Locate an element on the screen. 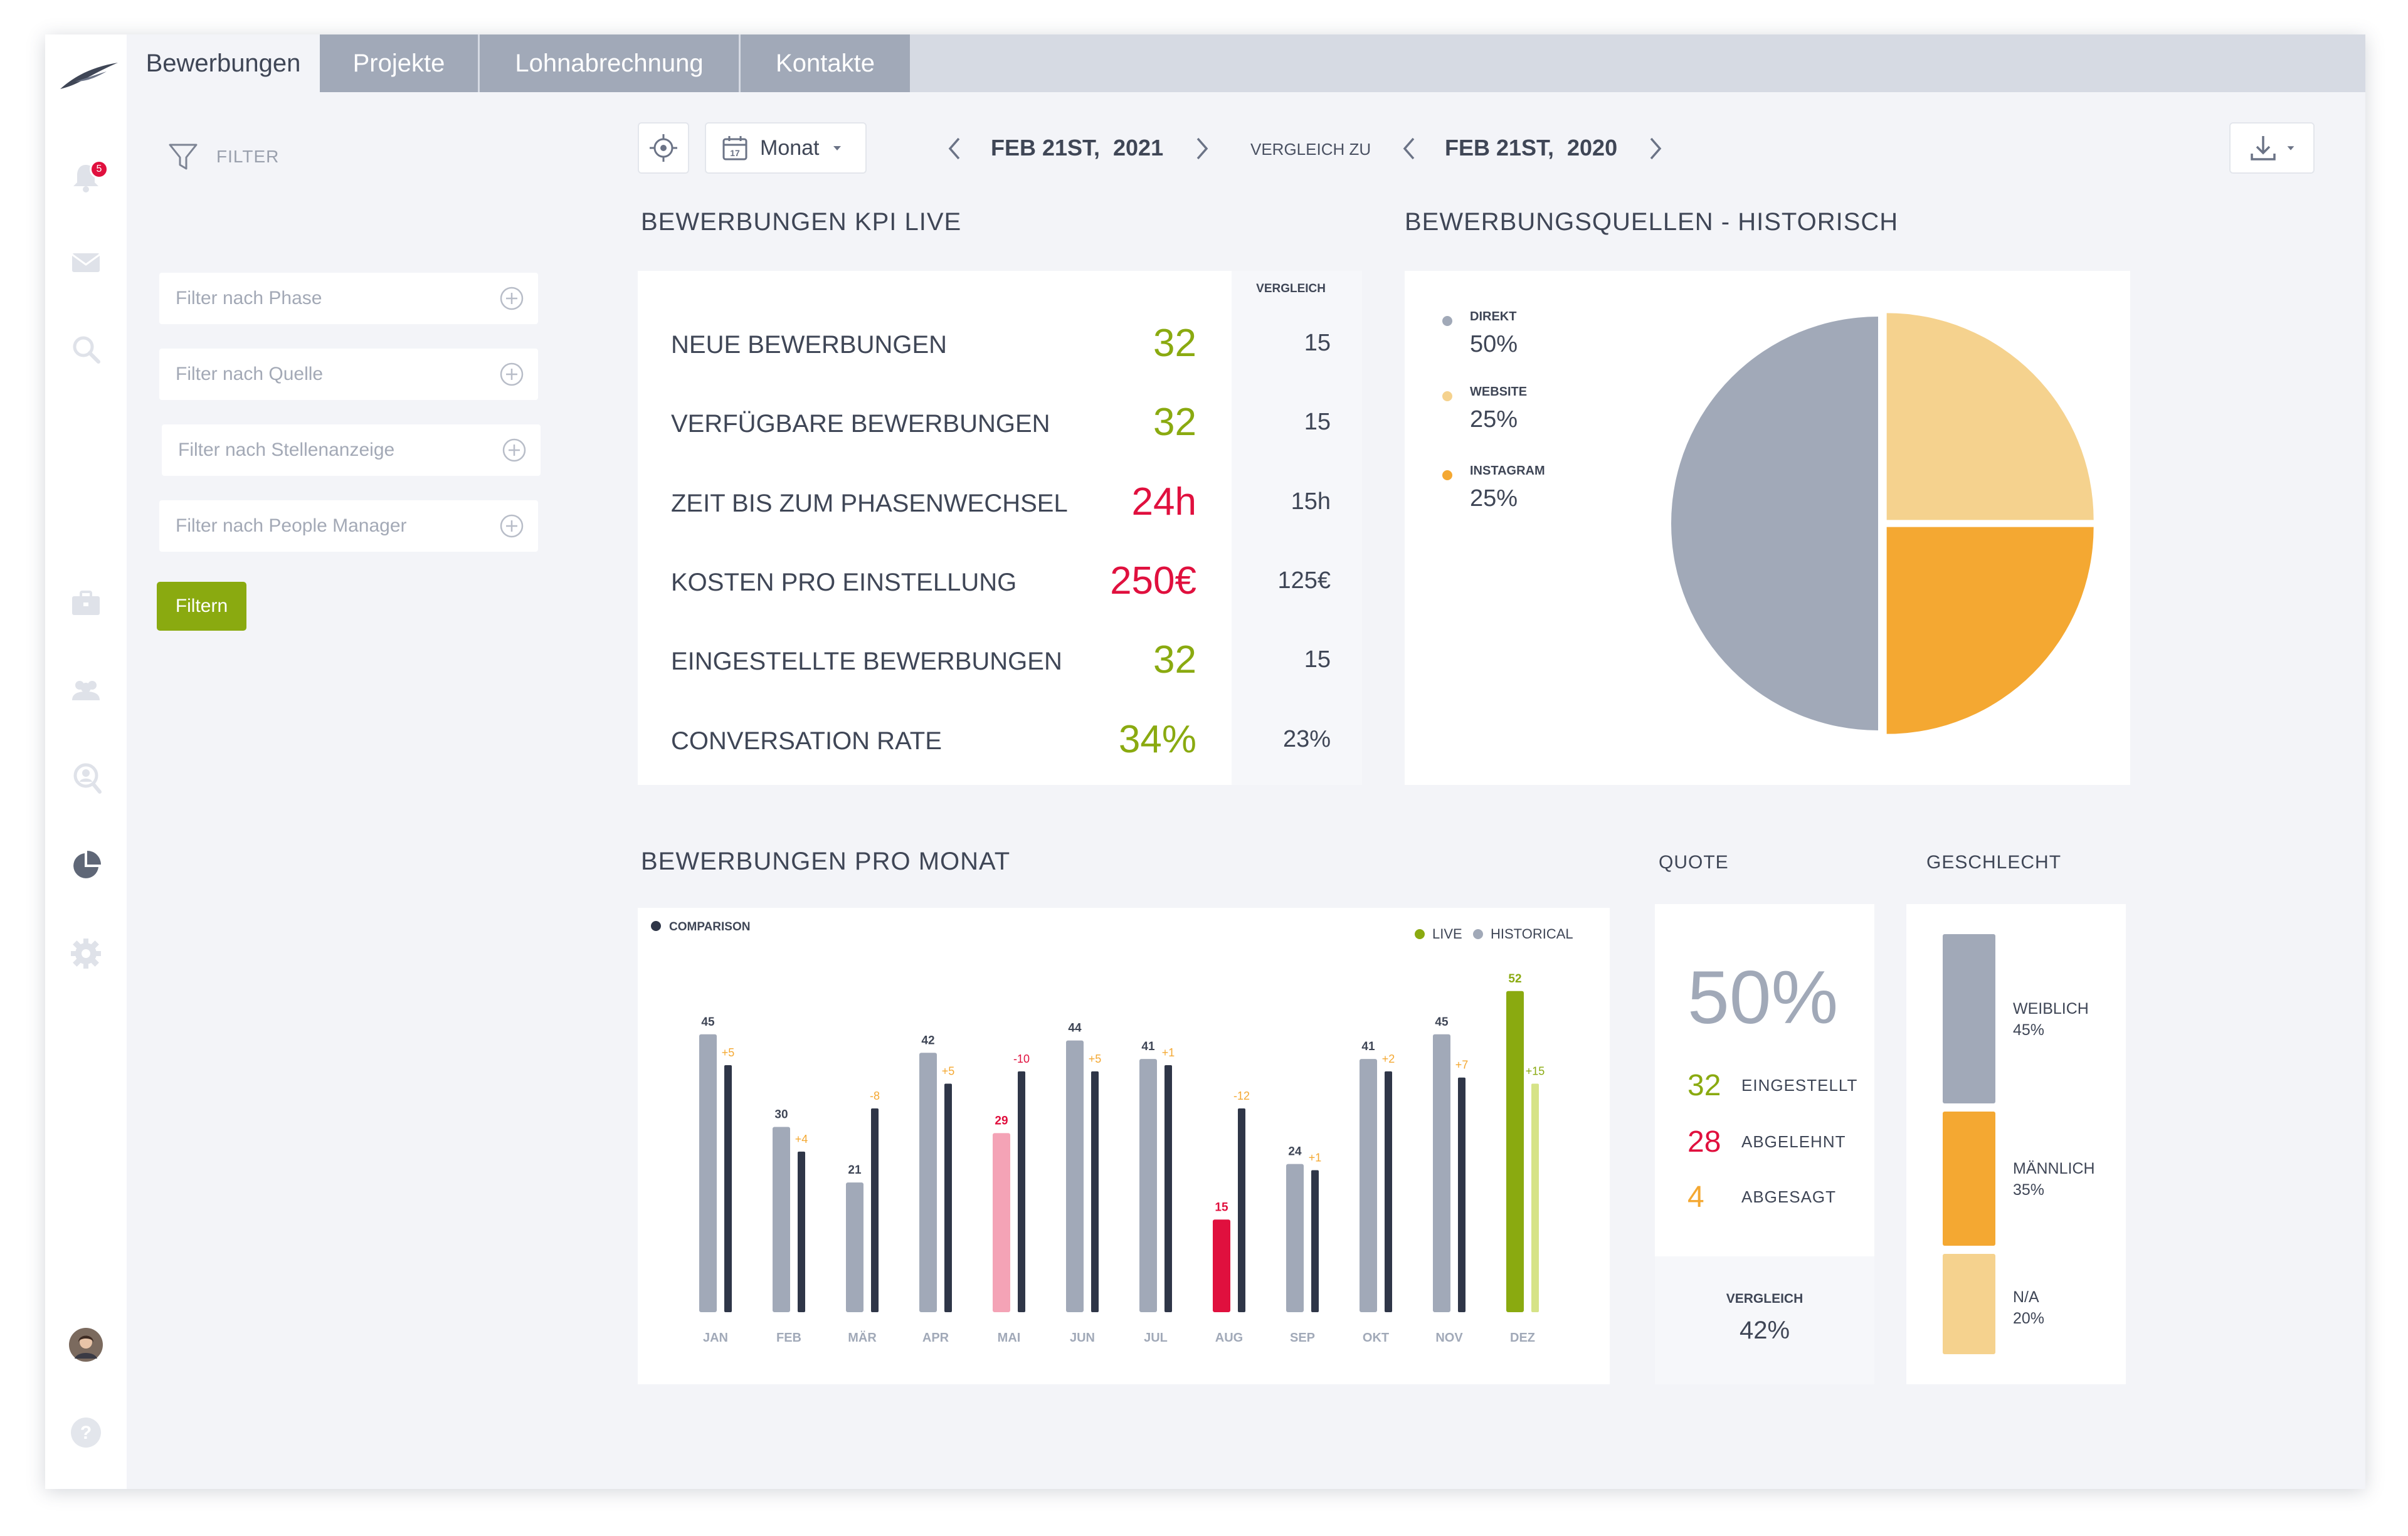  bar-comparison-sep is located at coordinates (1315, 1241).